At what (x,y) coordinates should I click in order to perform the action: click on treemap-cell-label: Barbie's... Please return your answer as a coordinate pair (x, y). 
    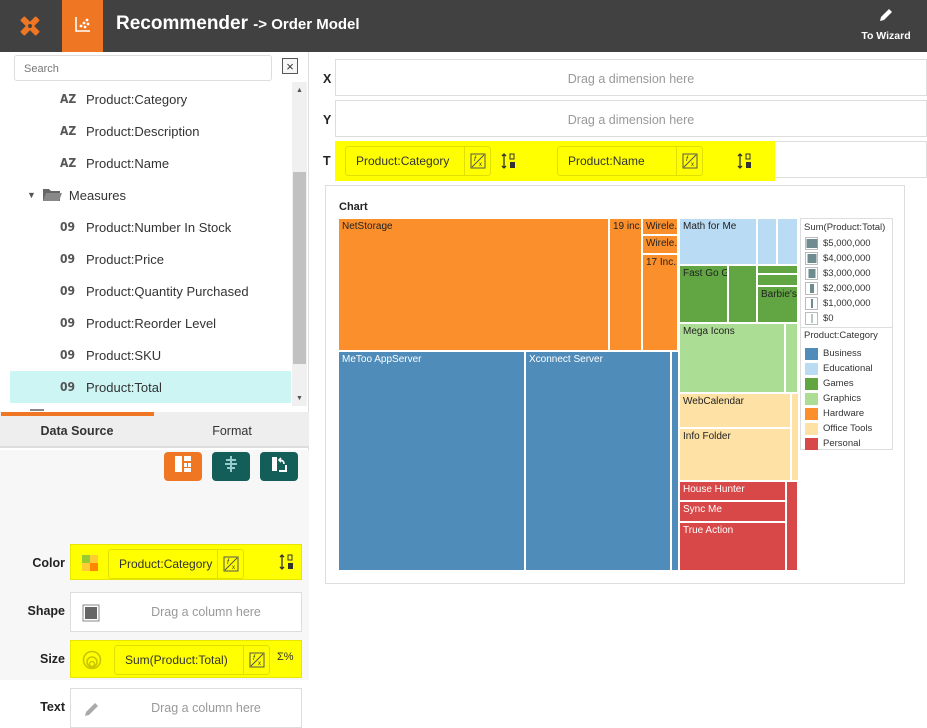
    Looking at the image, I should click on (779, 294).